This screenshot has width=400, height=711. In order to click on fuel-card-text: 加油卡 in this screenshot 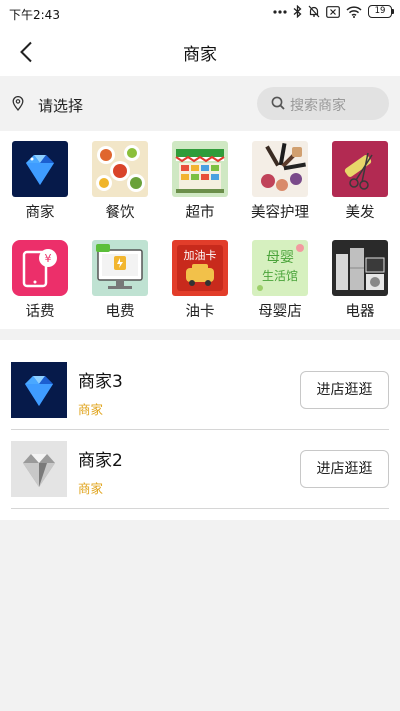, I will do `click(200, 255)`.